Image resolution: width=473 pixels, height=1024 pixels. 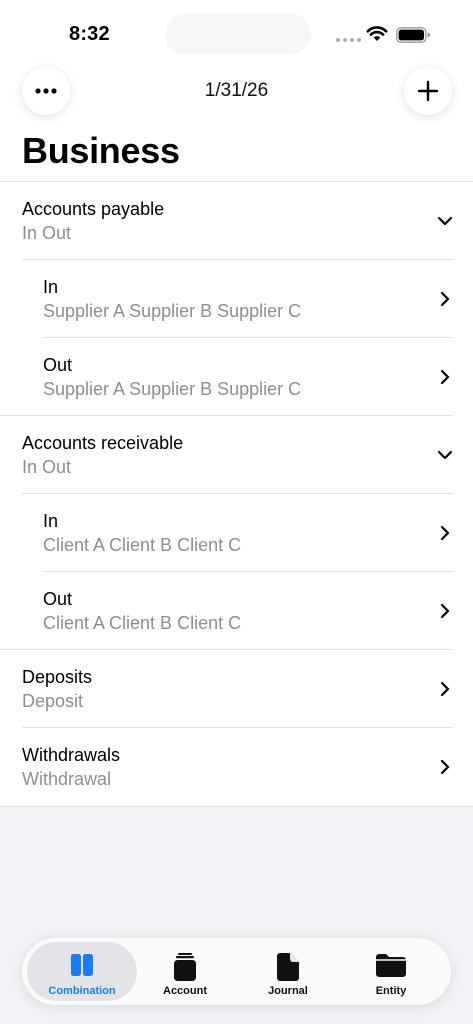 What do you see at coordinates (236, 455) in the screenshot?
I see `list-item-accounts-receivable: Accounts receivable In Out` at bounding box center [236, 455].